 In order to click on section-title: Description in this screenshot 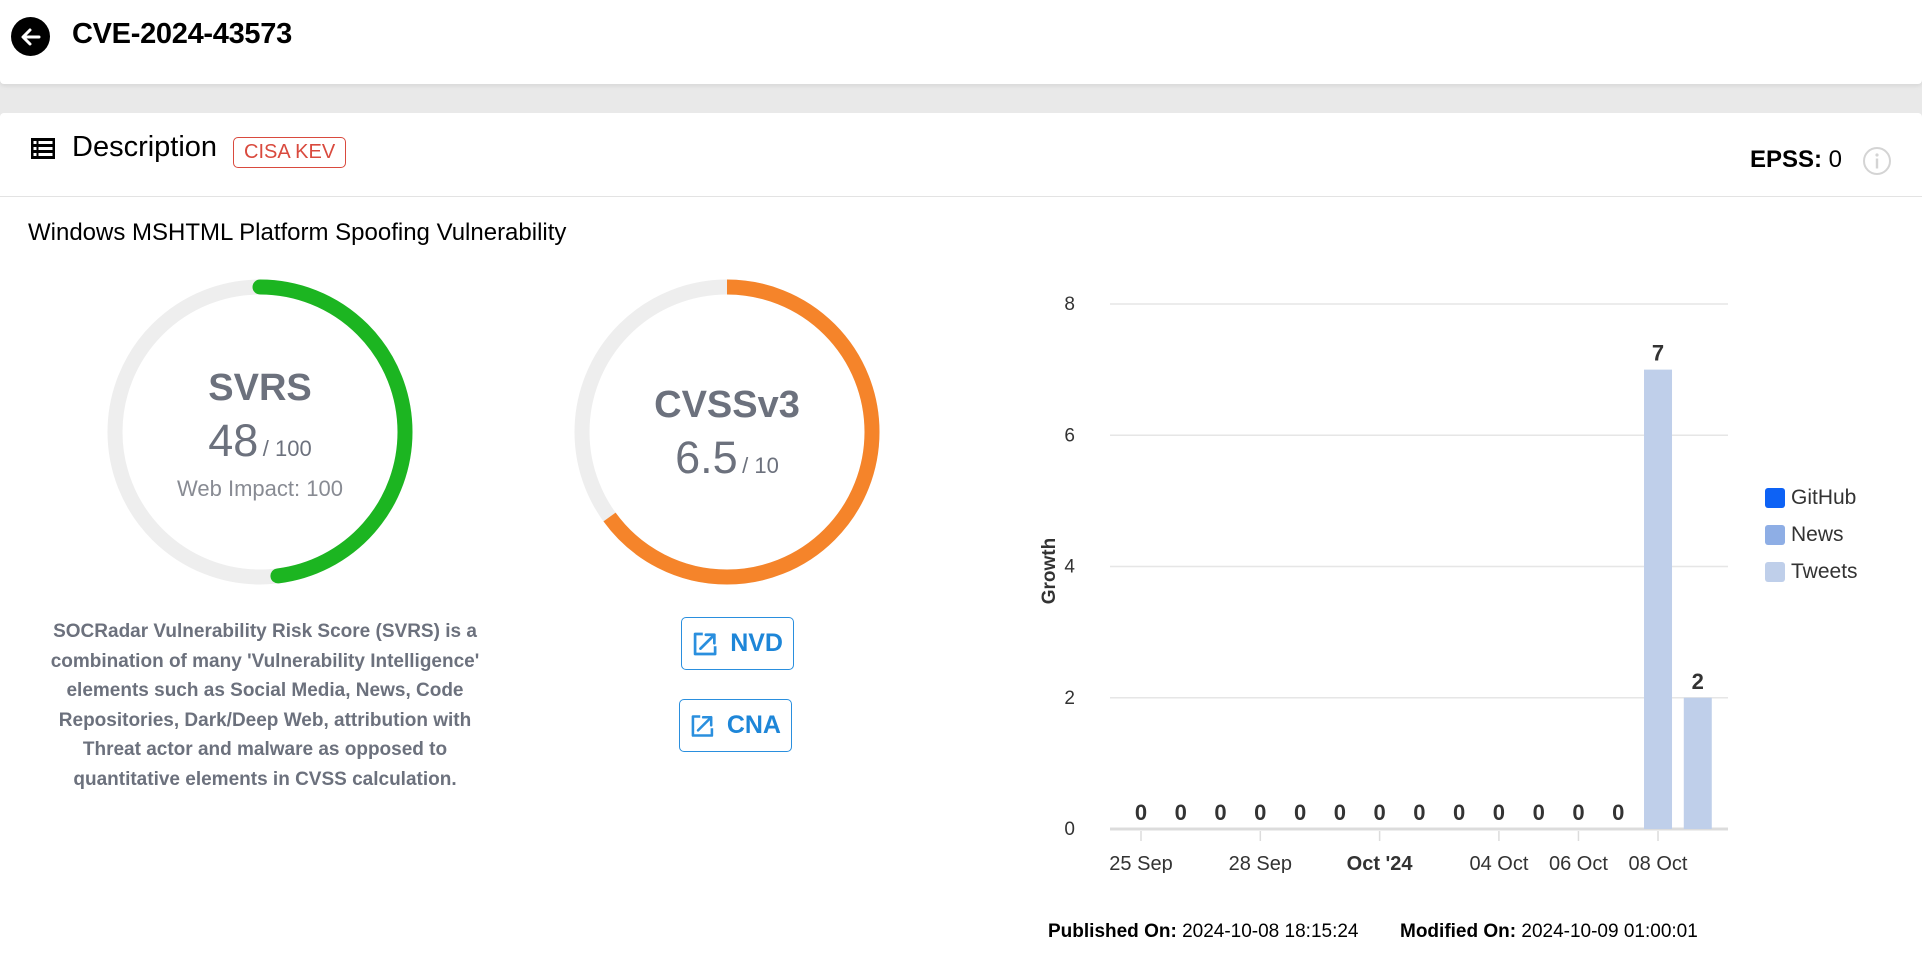, I will do `click(145, 147)`.